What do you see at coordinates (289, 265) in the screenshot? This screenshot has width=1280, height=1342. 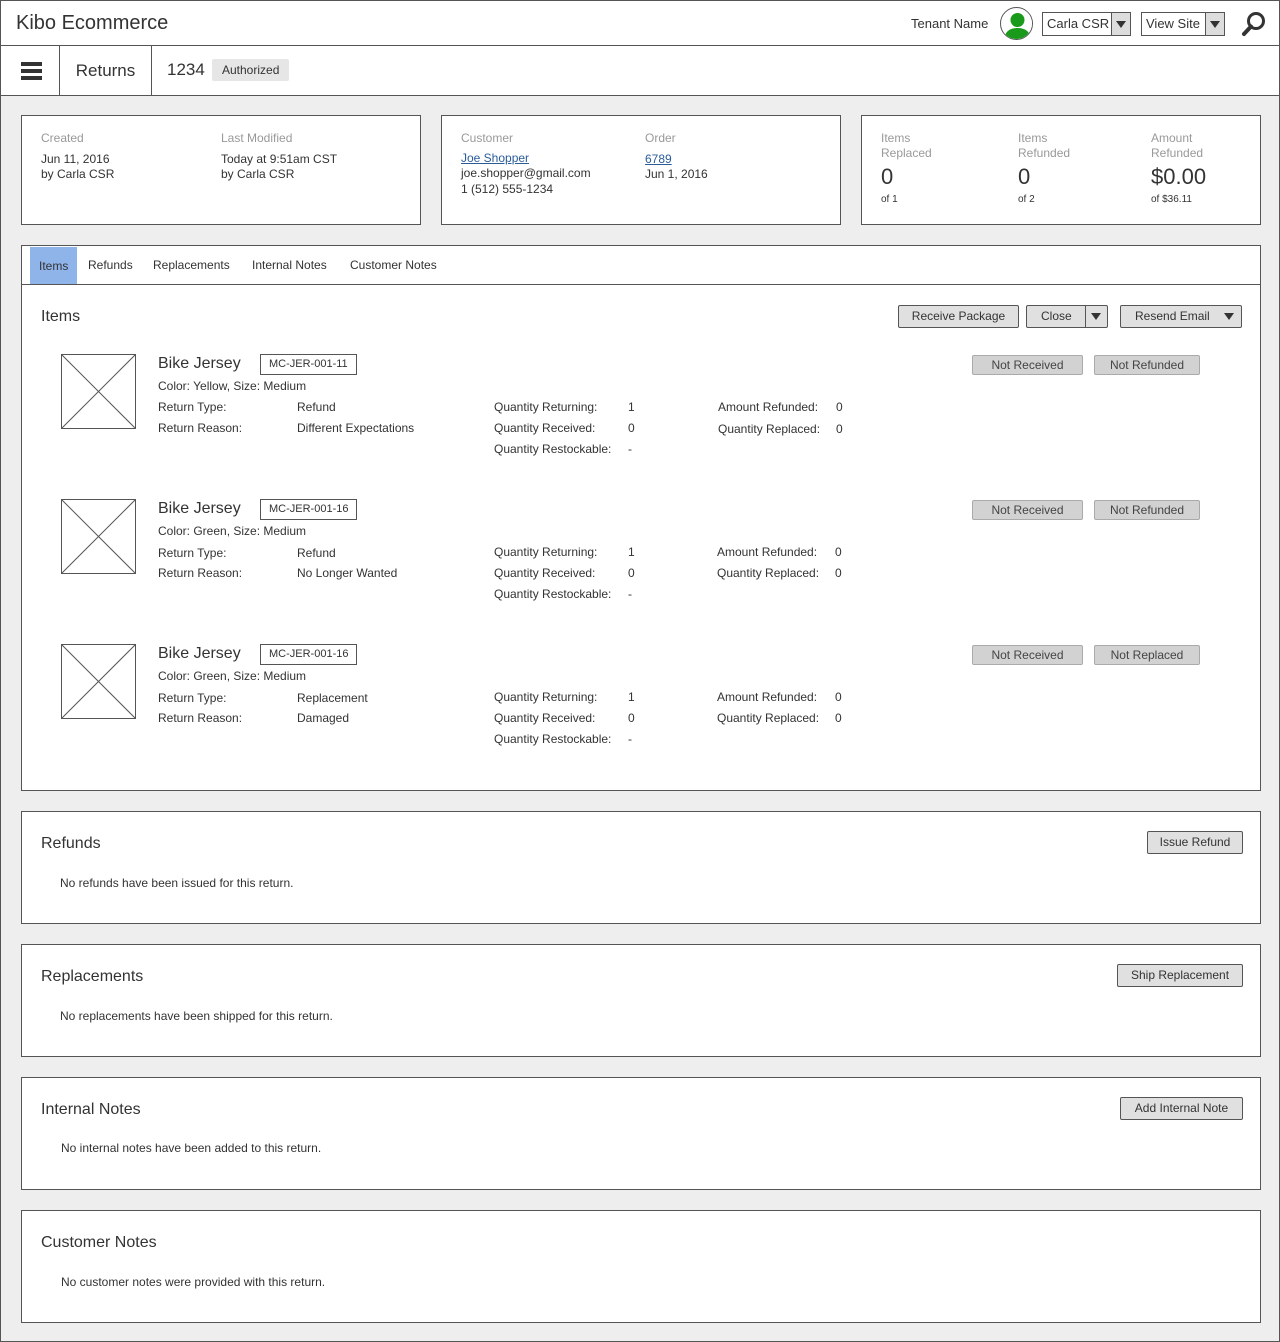 I see `tab-internal-notes: Internal Notes` at bounding box center [289, 265].